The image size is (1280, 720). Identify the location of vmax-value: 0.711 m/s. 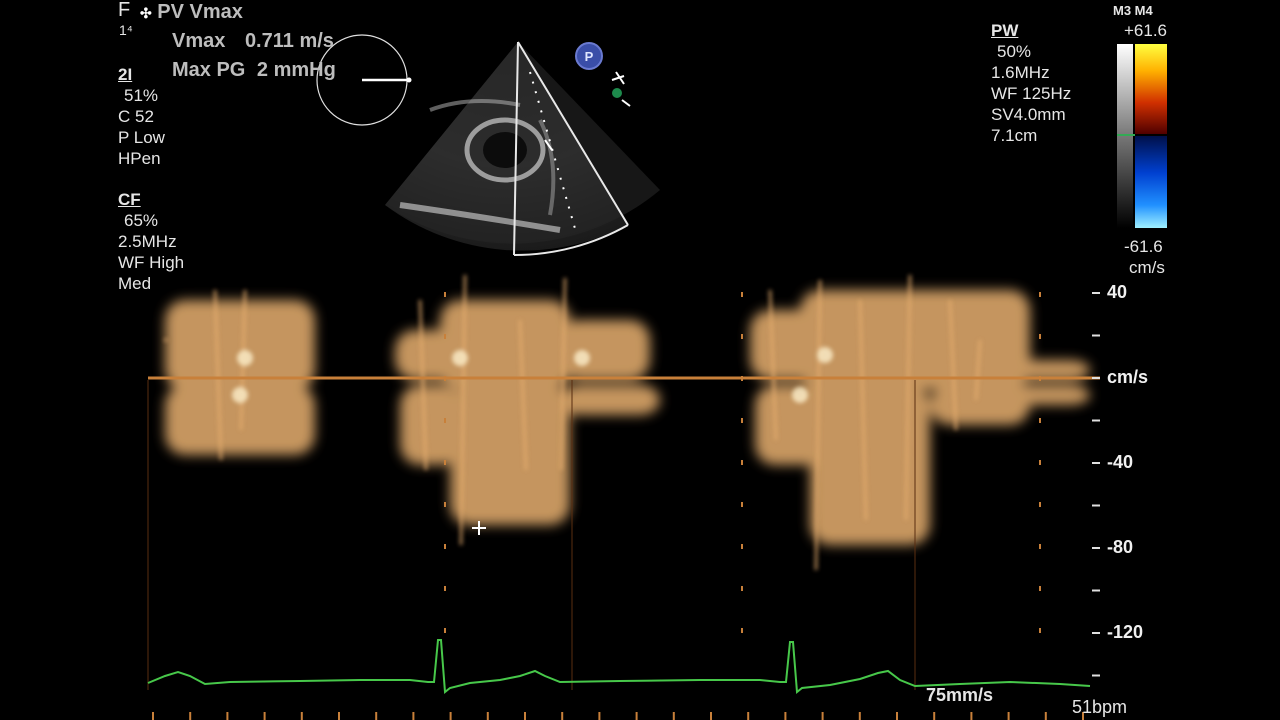
(289, 41).